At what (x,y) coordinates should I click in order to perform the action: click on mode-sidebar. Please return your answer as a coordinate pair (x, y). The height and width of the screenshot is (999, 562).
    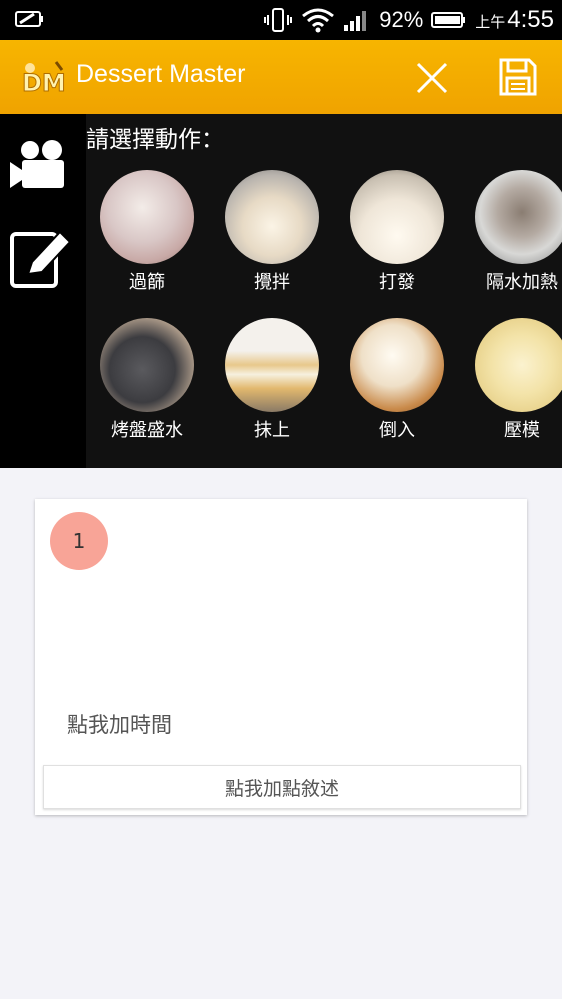
    Looking at the image, I should click on (43, 291).